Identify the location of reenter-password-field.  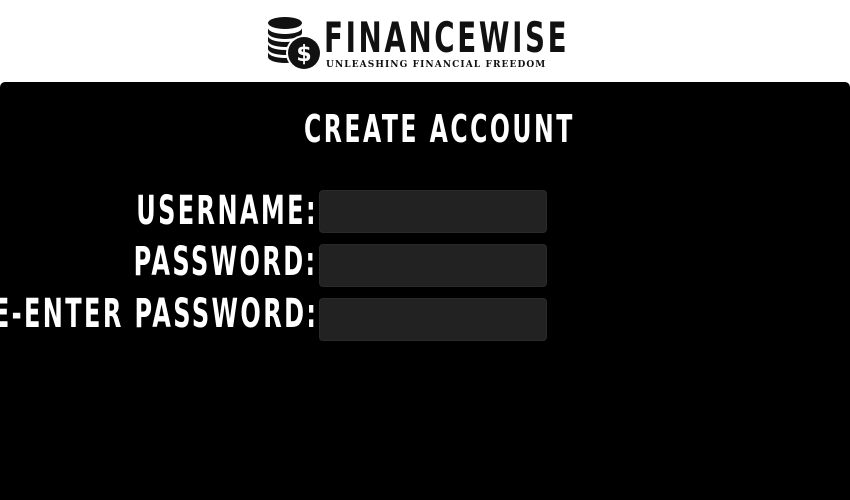
(433, 319).